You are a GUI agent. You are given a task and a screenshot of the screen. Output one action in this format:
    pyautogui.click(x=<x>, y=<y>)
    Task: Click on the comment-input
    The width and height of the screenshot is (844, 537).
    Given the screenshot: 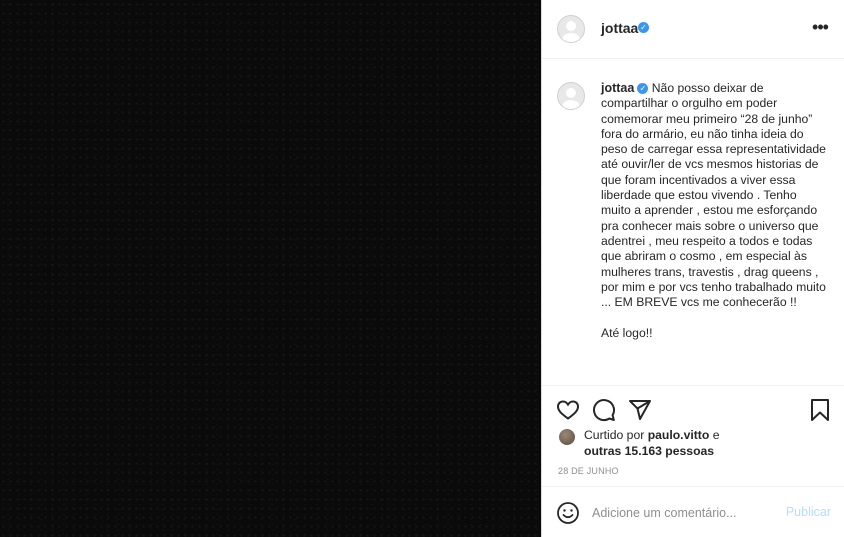 What is the action you would take?
    pyautogui.click(x=677, y=513)
    